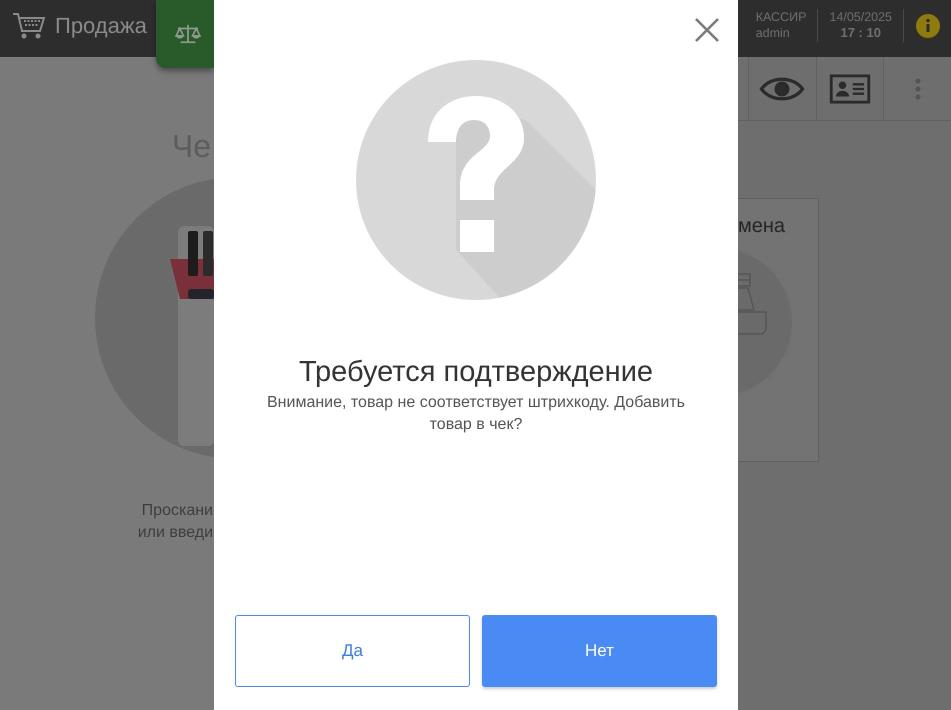 The width and height of the screenshot is (951, 710). Describe the element at coordinates (928, 26) in the screenshot. I see `info-icon` at that location.